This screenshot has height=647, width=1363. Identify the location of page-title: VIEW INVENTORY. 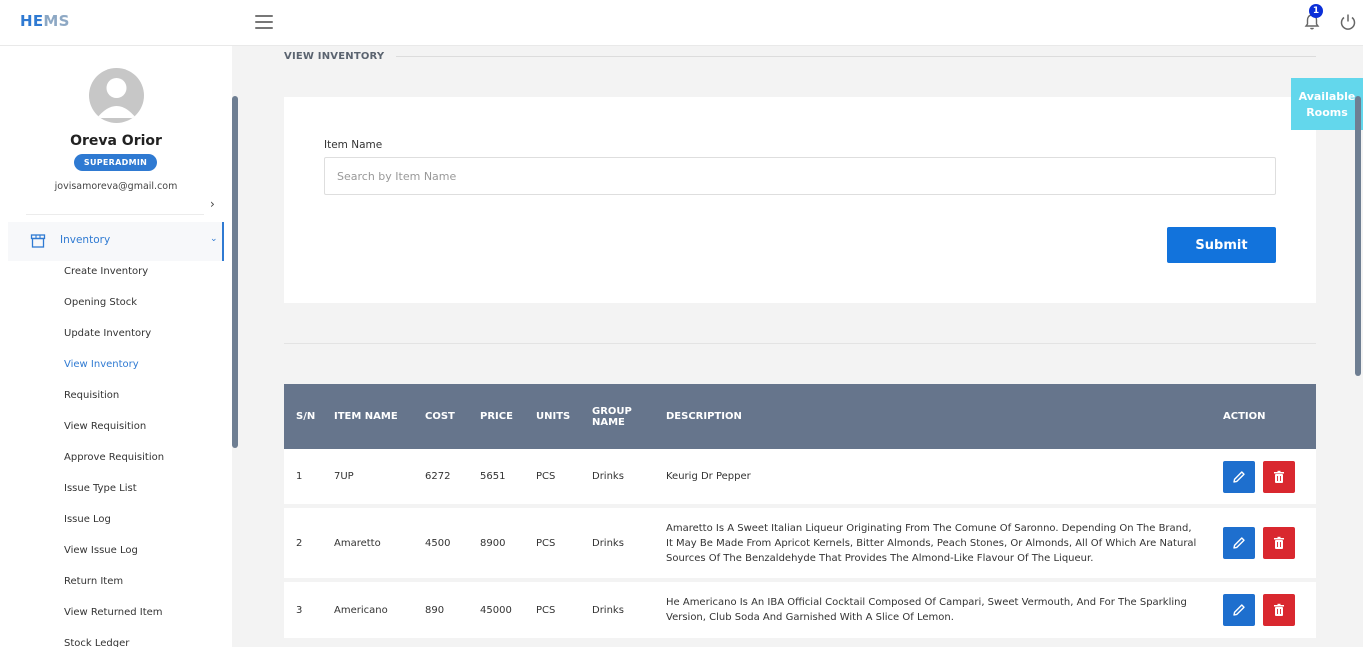
(334, 56).